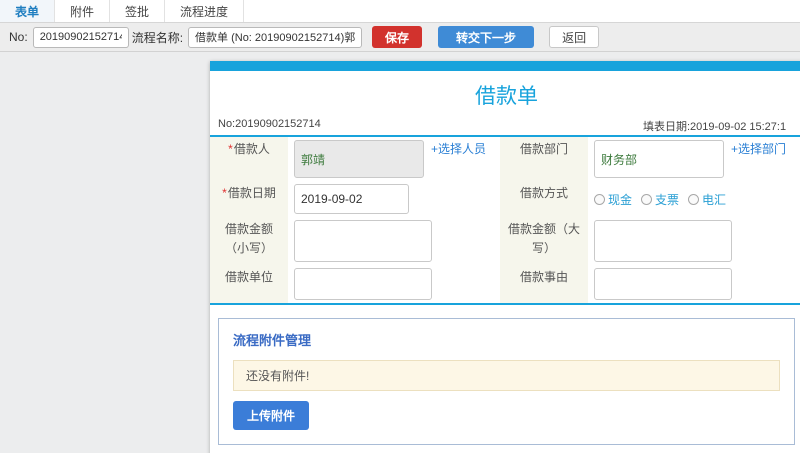 The width and height of the screenshot is (800, 453). Describe the element at coordinates (271, 415) in the screenshot. I see `upload-attachment-button: 上传附件` at that location.